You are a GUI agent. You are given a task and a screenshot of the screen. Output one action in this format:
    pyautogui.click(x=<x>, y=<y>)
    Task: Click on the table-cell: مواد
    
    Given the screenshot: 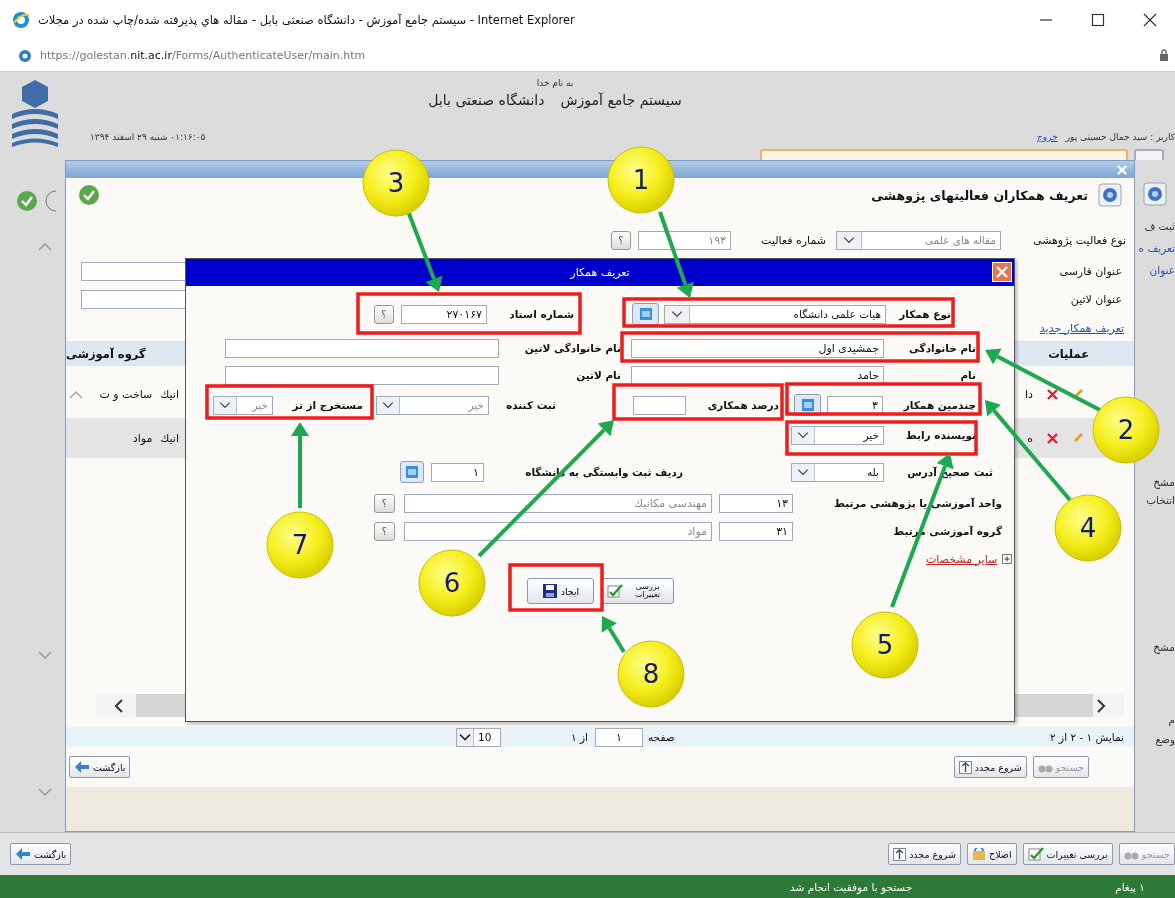 What is the action you would take?
    pyautogui.click(x=142, y=438)
    